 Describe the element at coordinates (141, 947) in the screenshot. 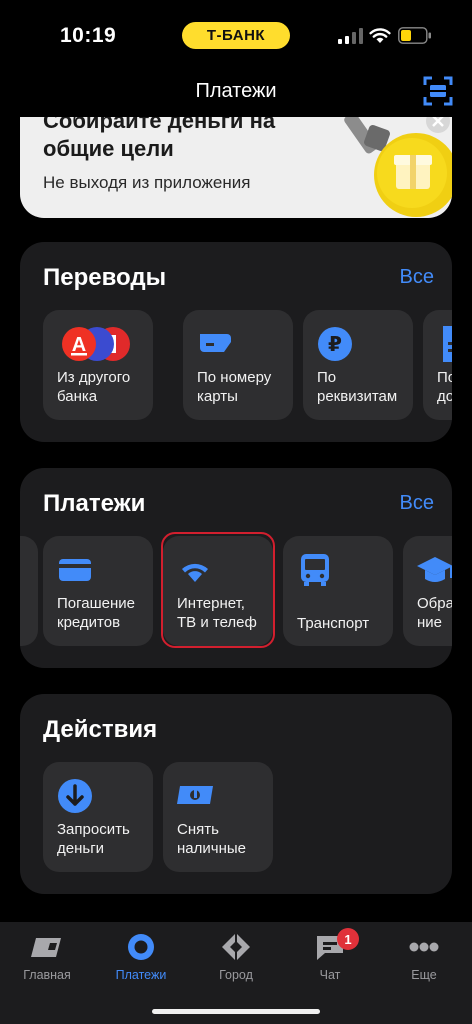

I see `payments-circle-icon` at that location.